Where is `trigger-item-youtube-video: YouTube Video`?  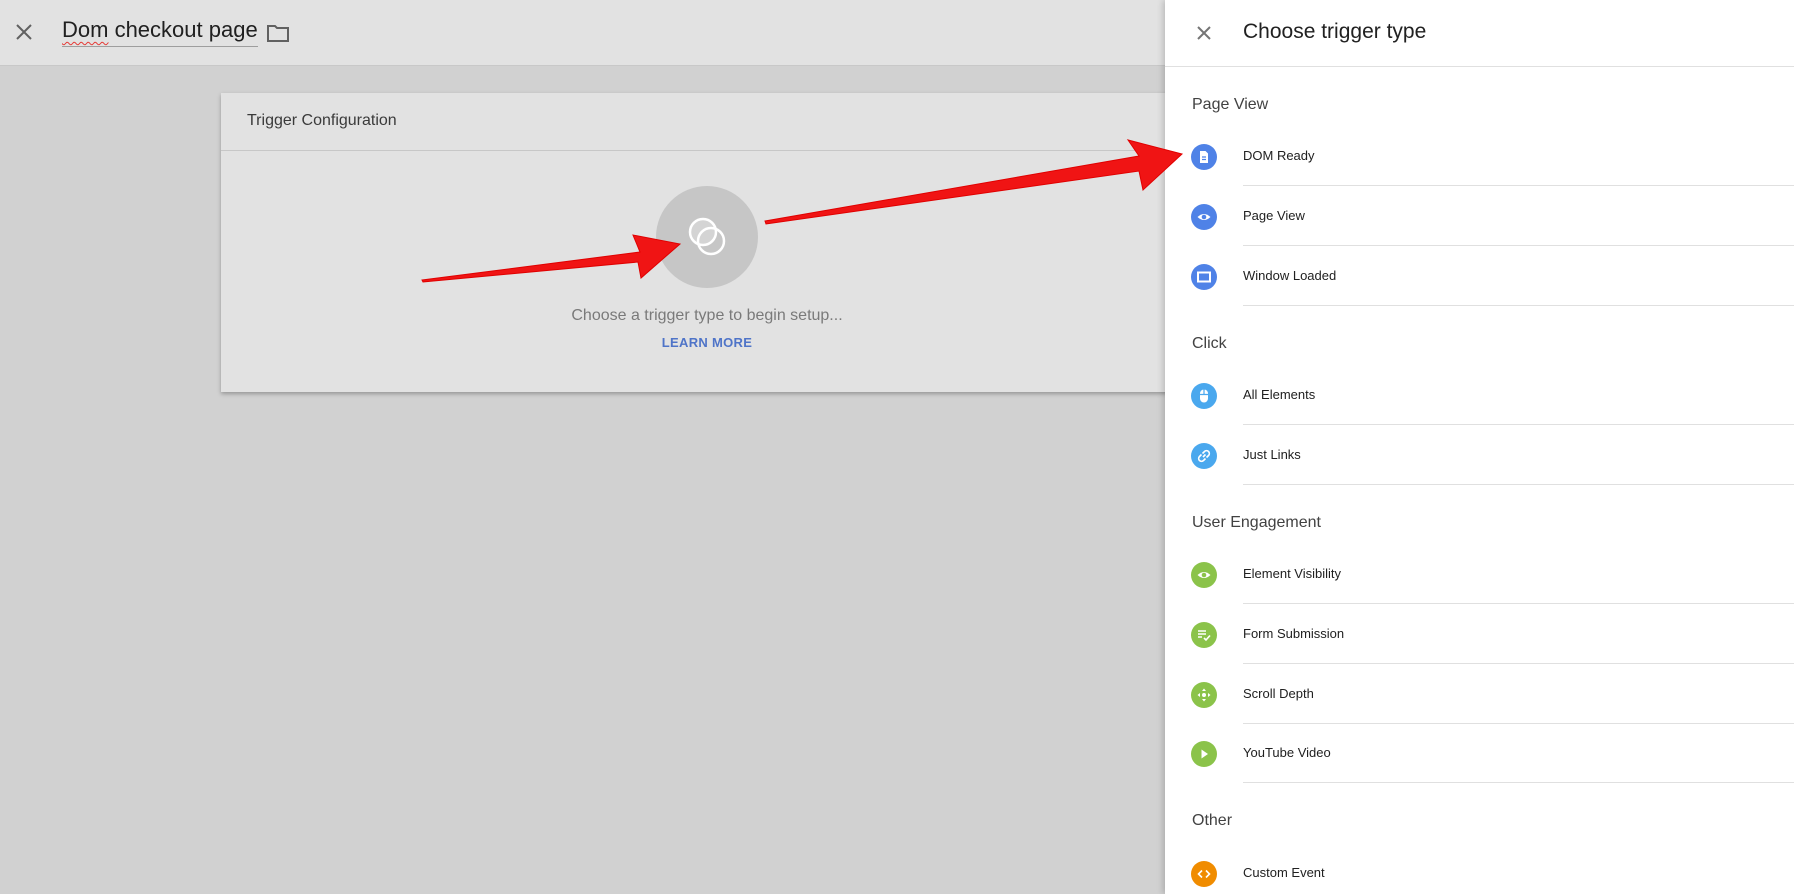
trigger-item-youtube-video: YouTube Video is located at coordinates (1479, 753).